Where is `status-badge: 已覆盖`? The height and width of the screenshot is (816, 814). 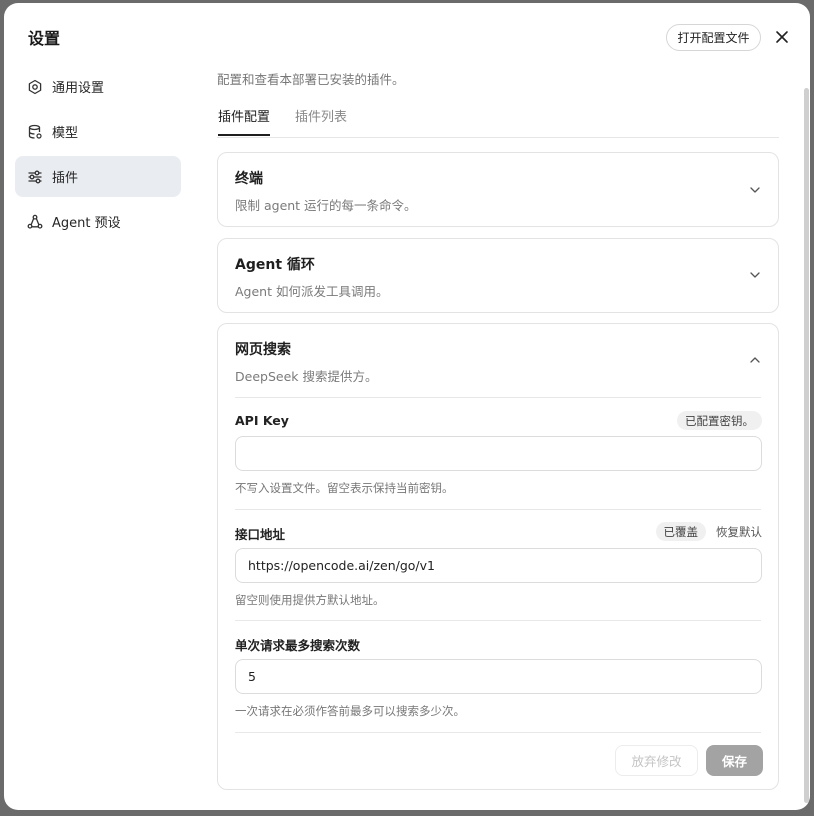
status-badge: 已覆盖 is located at coordinates (680, 531).